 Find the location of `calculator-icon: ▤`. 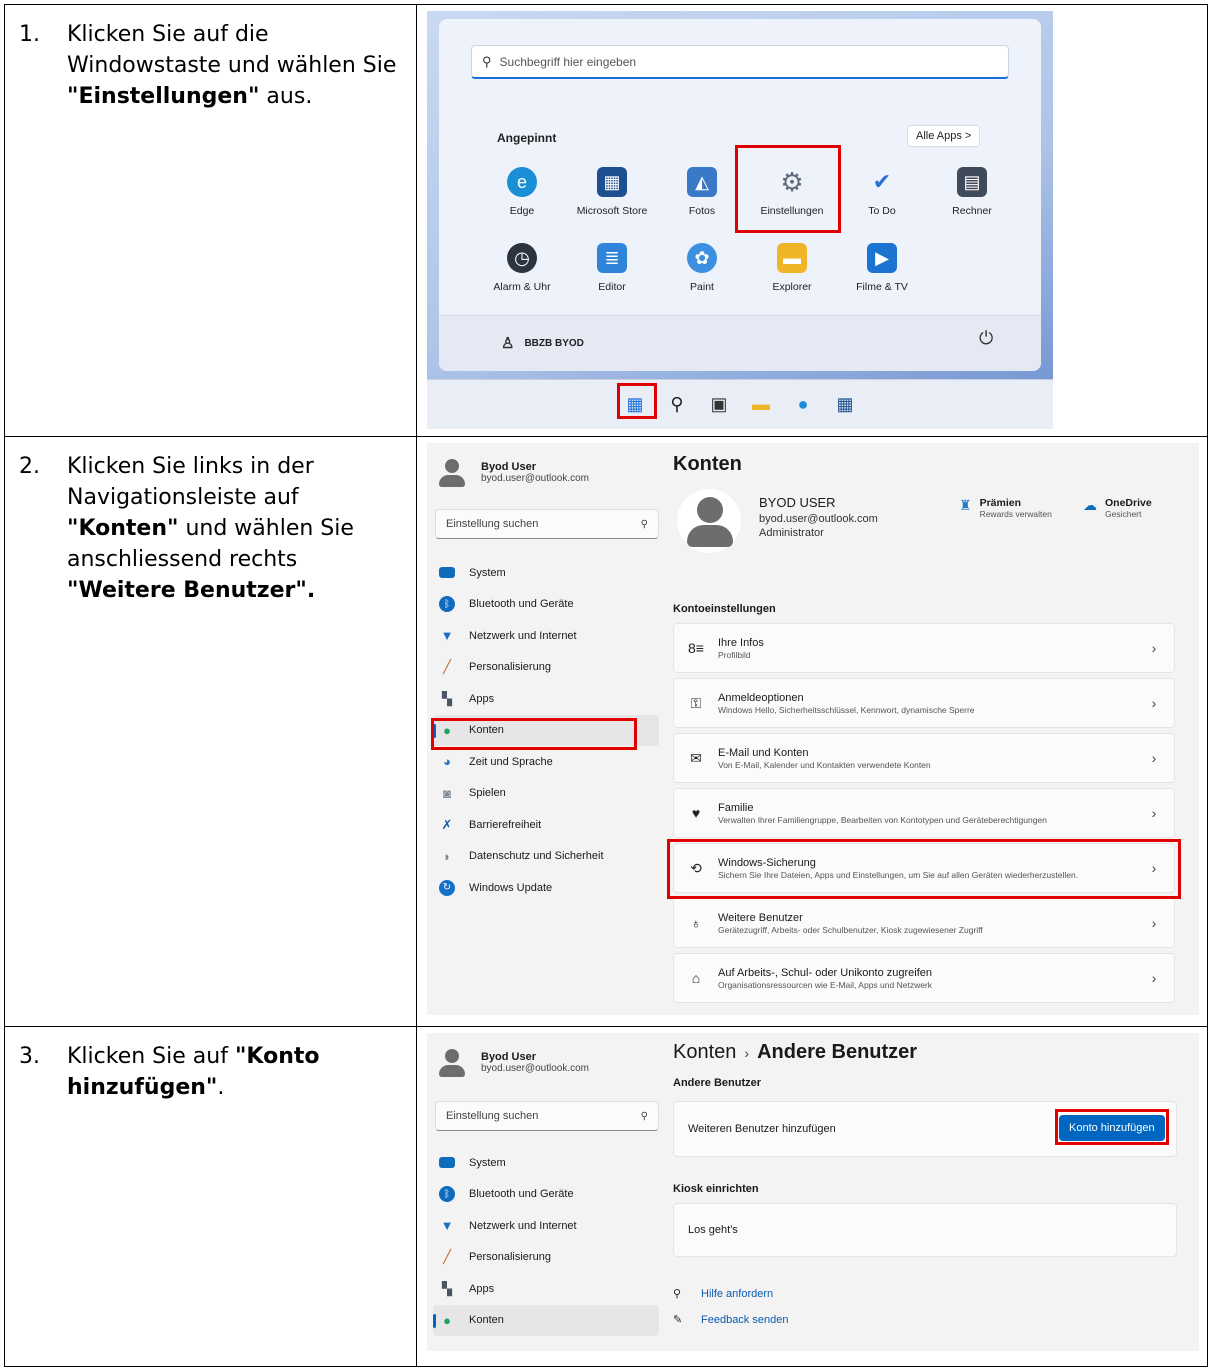

calculator-icon: ▤ is located at coordinates (972, 182).